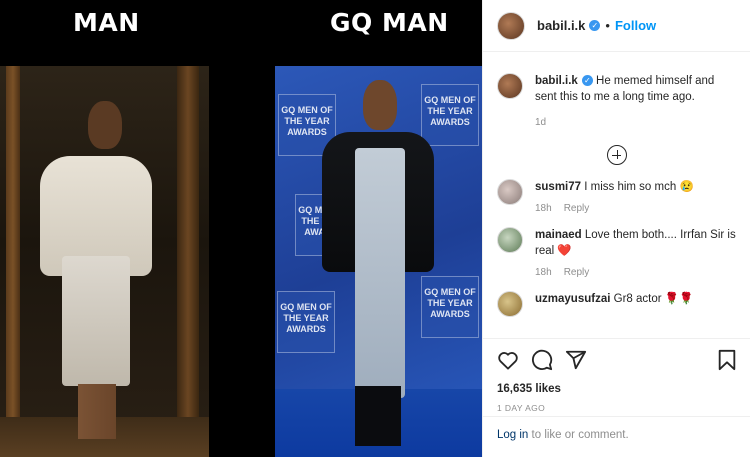 The height and width of the screenshot is (457, 750). What do you see at coordinates (617, 408) in the screenshot?
I see `post-date: 1 DAY AGO` at bounding box center [617, 408].